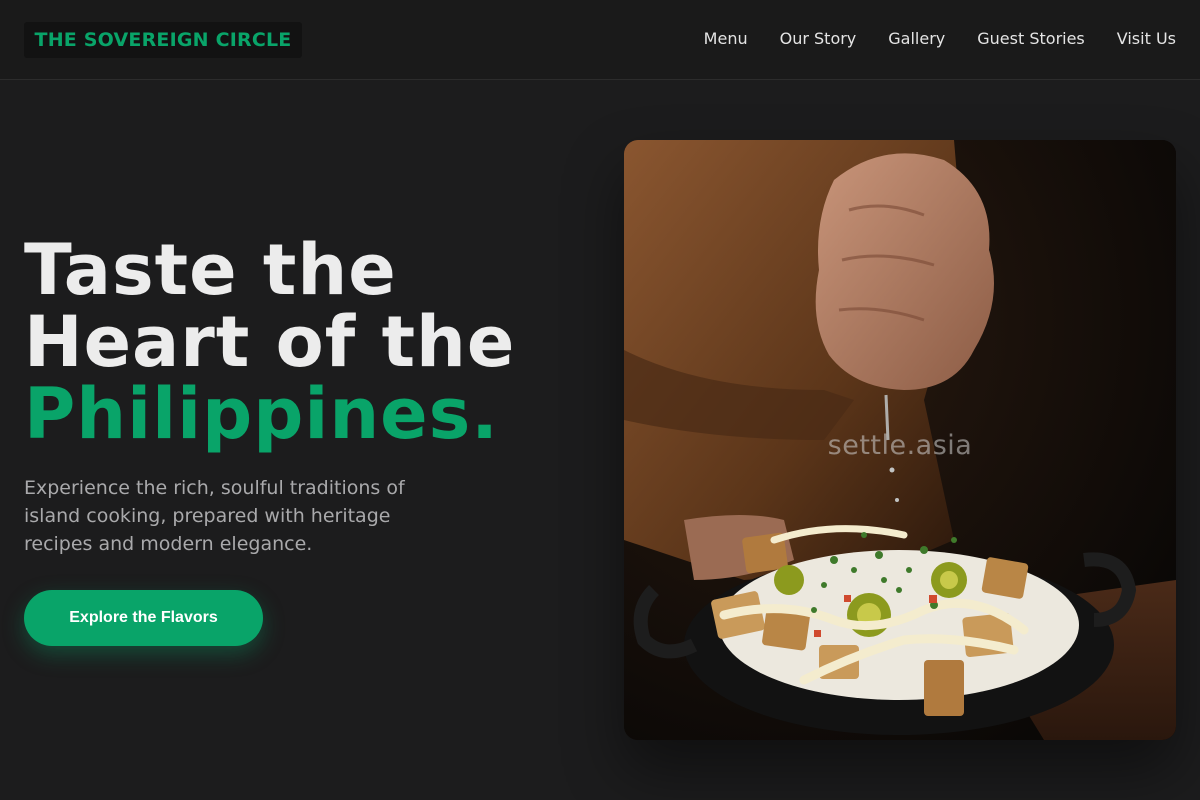  I want to click on image-watermark: settle.asia, so click(900, 445).